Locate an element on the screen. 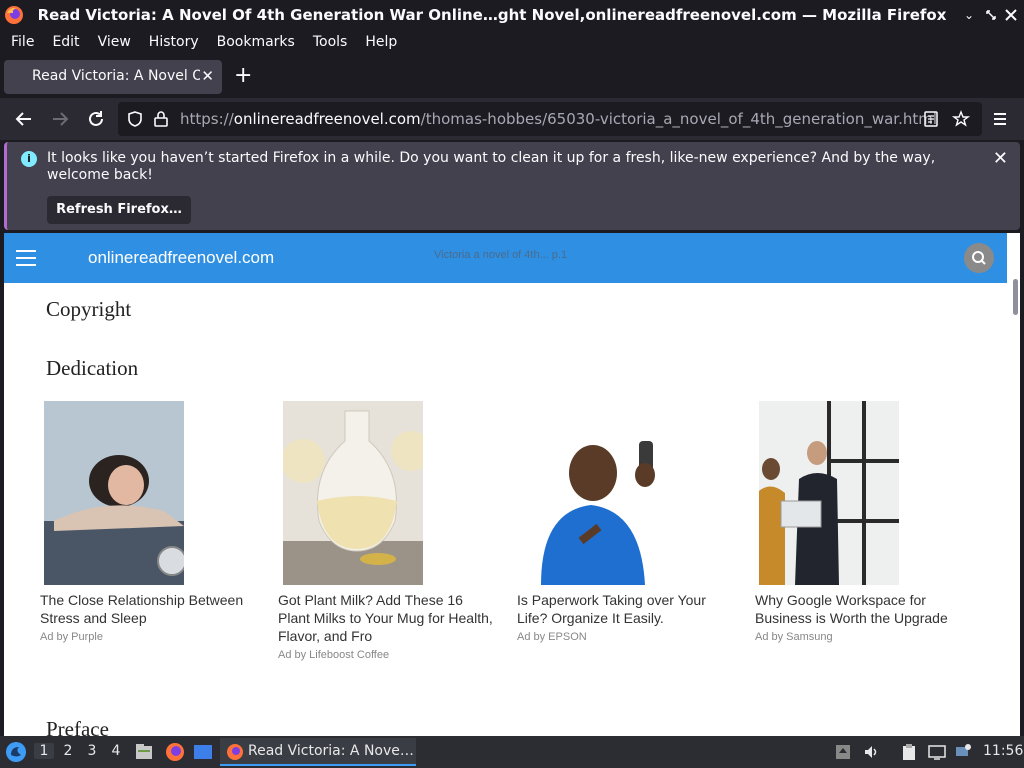 This screenshot has width=1024, height=768. ad-image-plant-milk is located at coordinates (353, 493).